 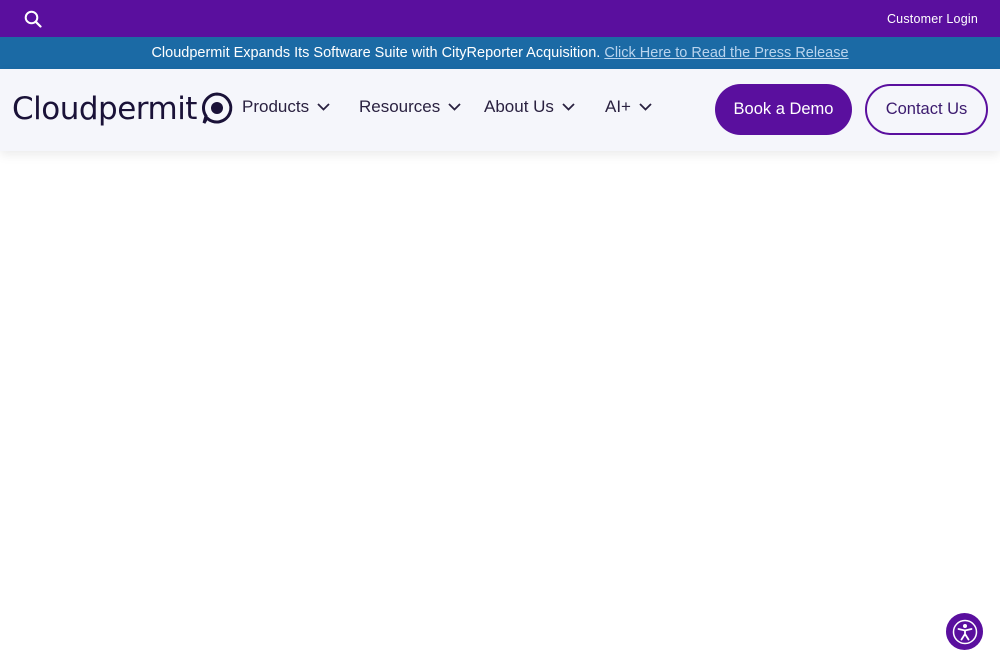 What do you see at coordinates (783, 109) in the screenshot?
I see `book-demo-button: Book a Demo` at bounding box center [783, 109].